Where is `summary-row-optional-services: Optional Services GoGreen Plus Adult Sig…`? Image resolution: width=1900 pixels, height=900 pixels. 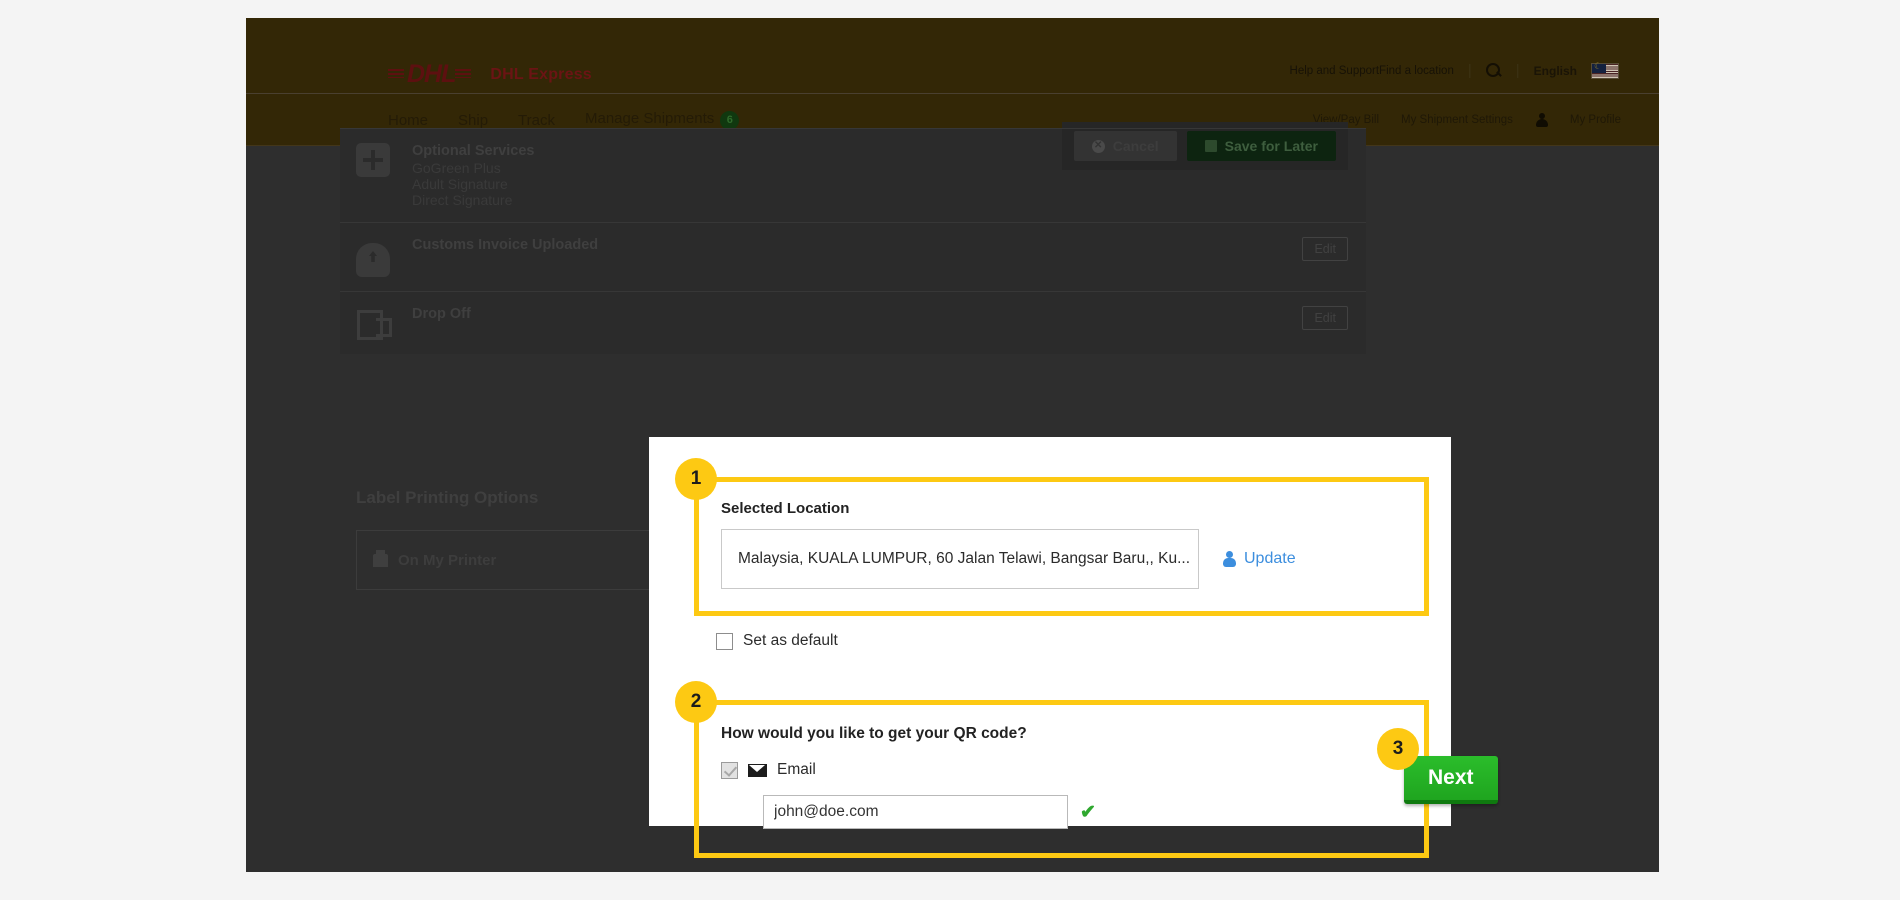
summary-row-optional-services: Optional Services GoGreen Plus Adult Sig… is located at coordinates (853, 175).